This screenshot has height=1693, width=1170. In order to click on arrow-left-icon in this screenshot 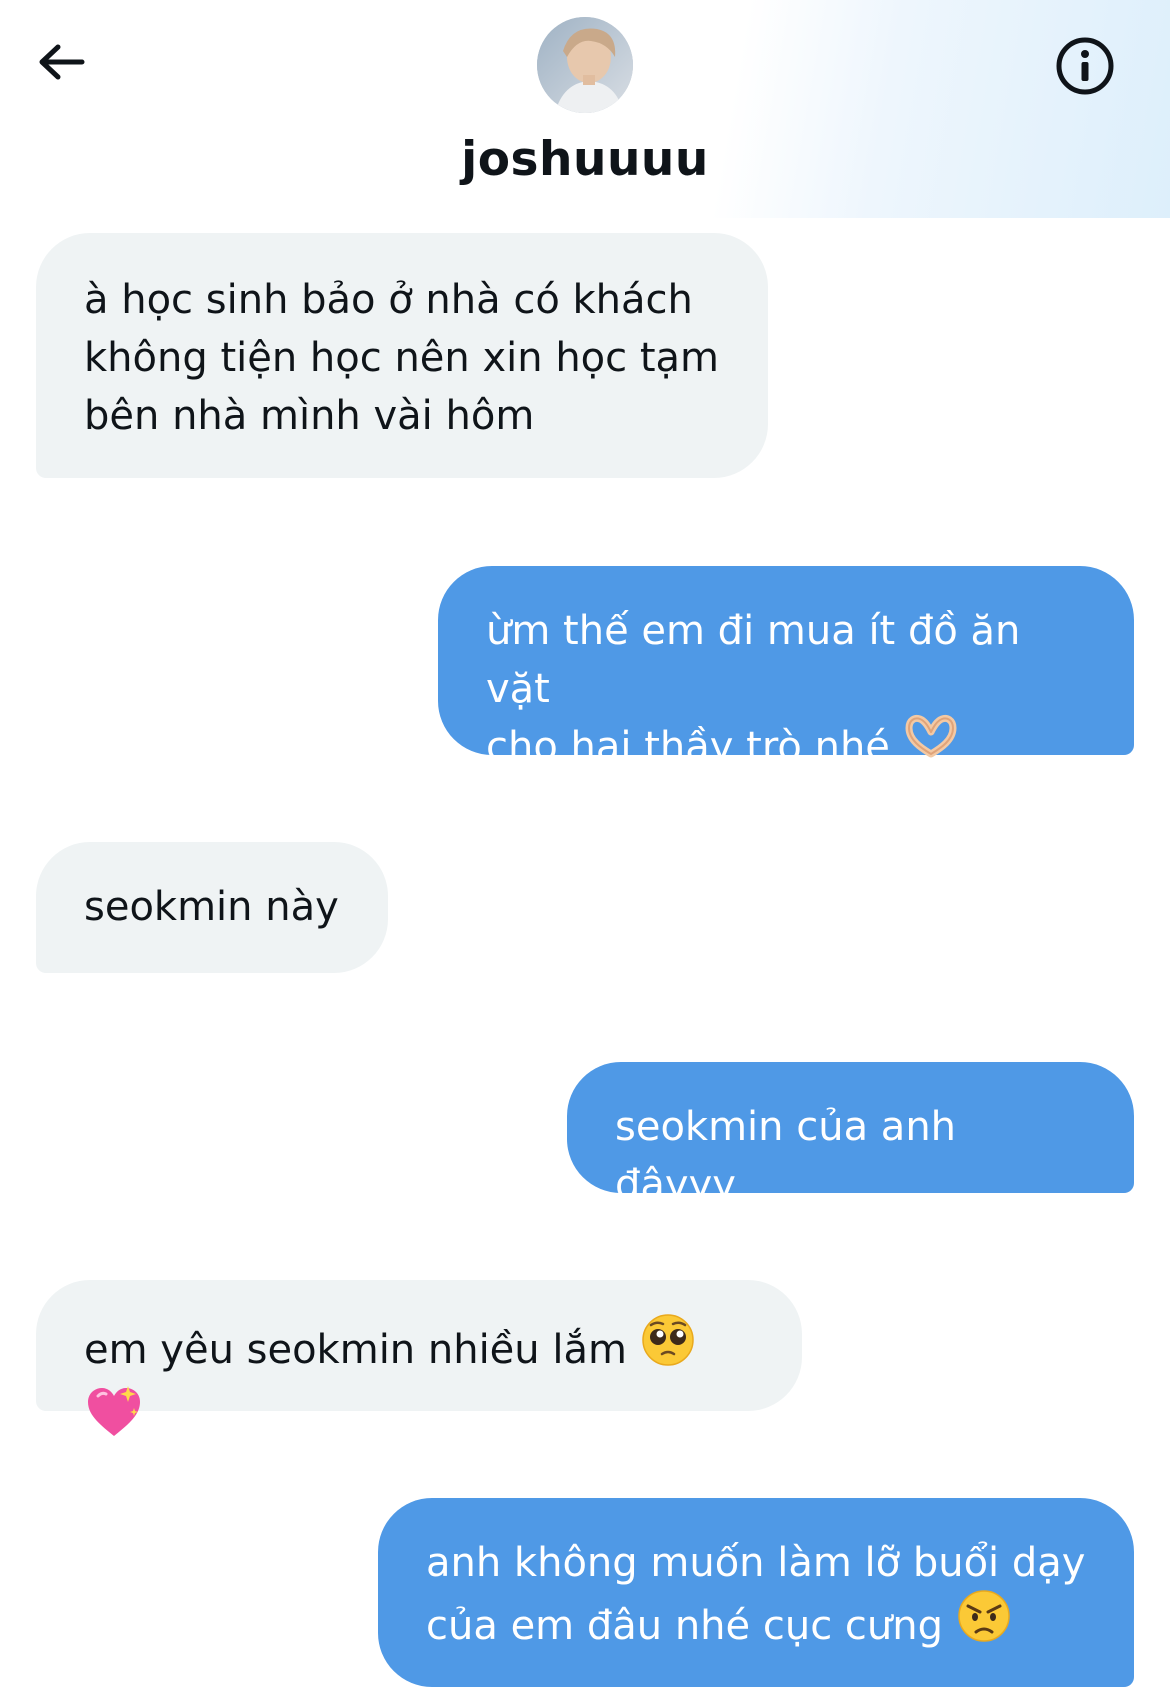, I will do `click(62, 62)`.